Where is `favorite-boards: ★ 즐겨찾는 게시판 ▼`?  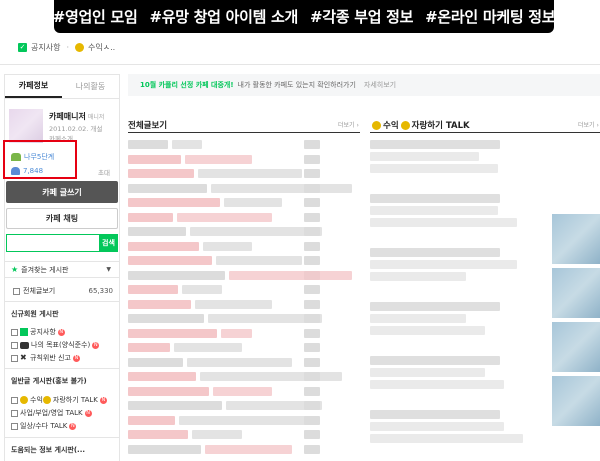
favorite-boards: ★ 즐겨찾는 게시판 ▼ is located at coordinates (62, 269).